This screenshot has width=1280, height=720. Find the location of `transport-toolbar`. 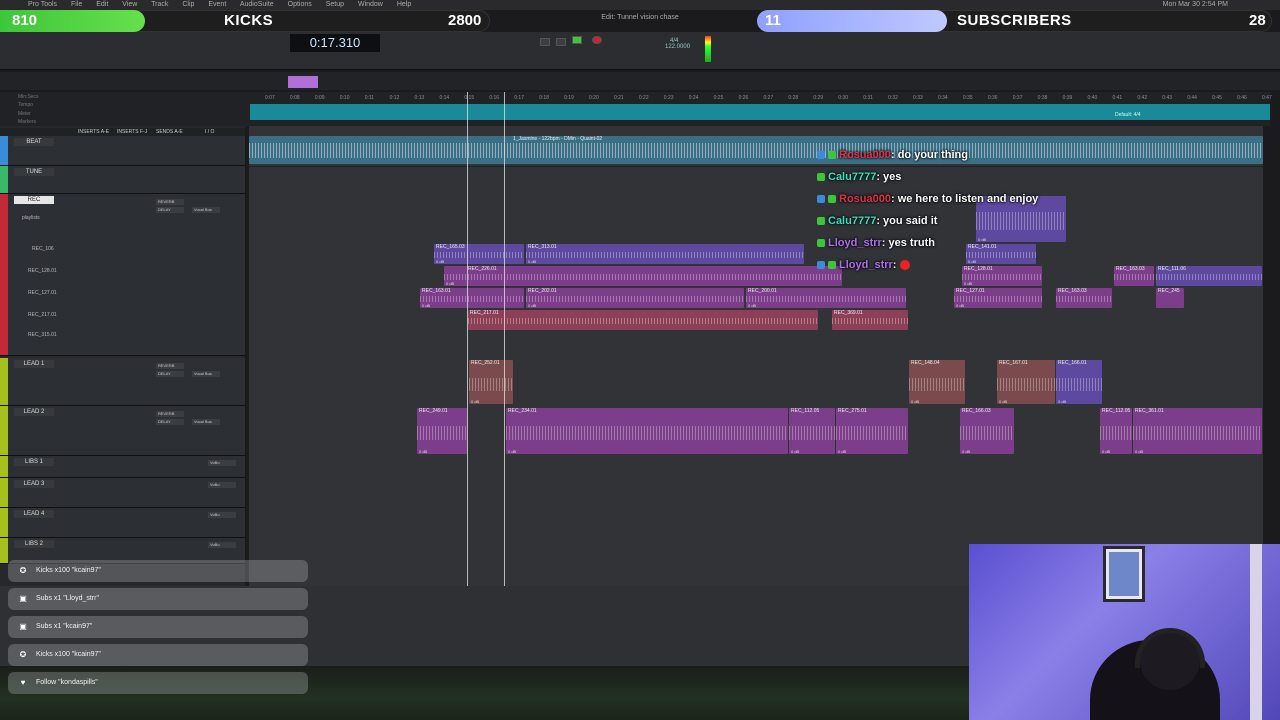

transport-toolbar is located at coordinates (640, 51).